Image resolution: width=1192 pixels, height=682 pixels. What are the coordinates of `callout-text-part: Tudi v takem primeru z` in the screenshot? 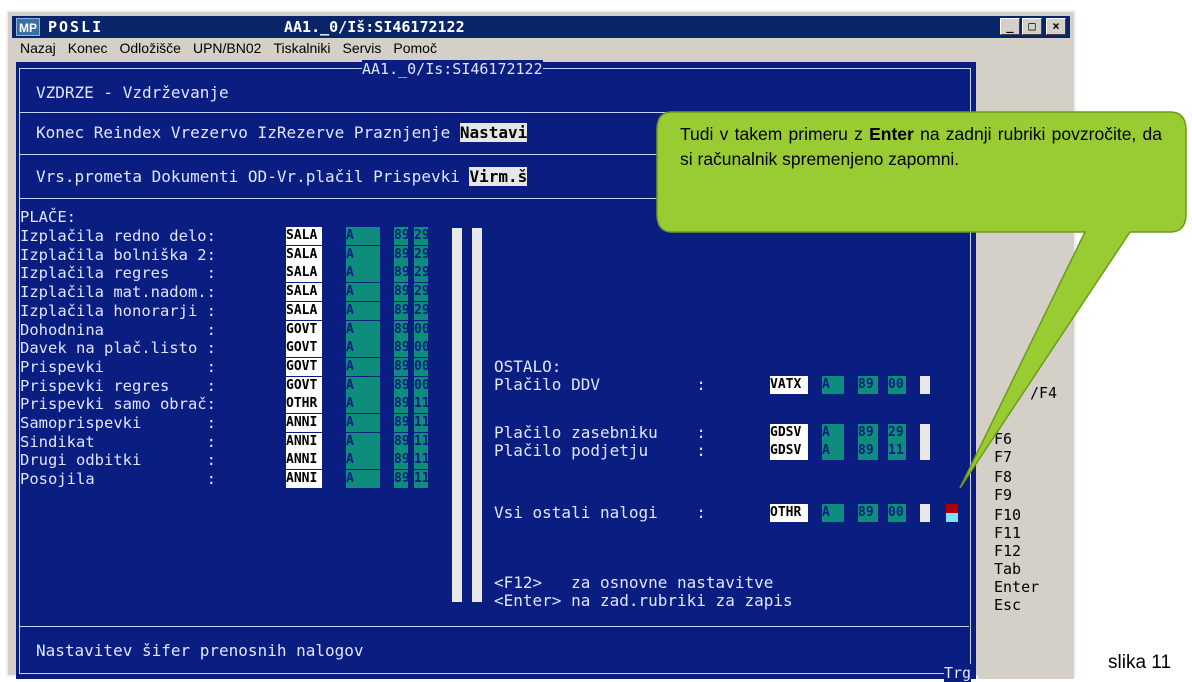 It's located at (775, 134).